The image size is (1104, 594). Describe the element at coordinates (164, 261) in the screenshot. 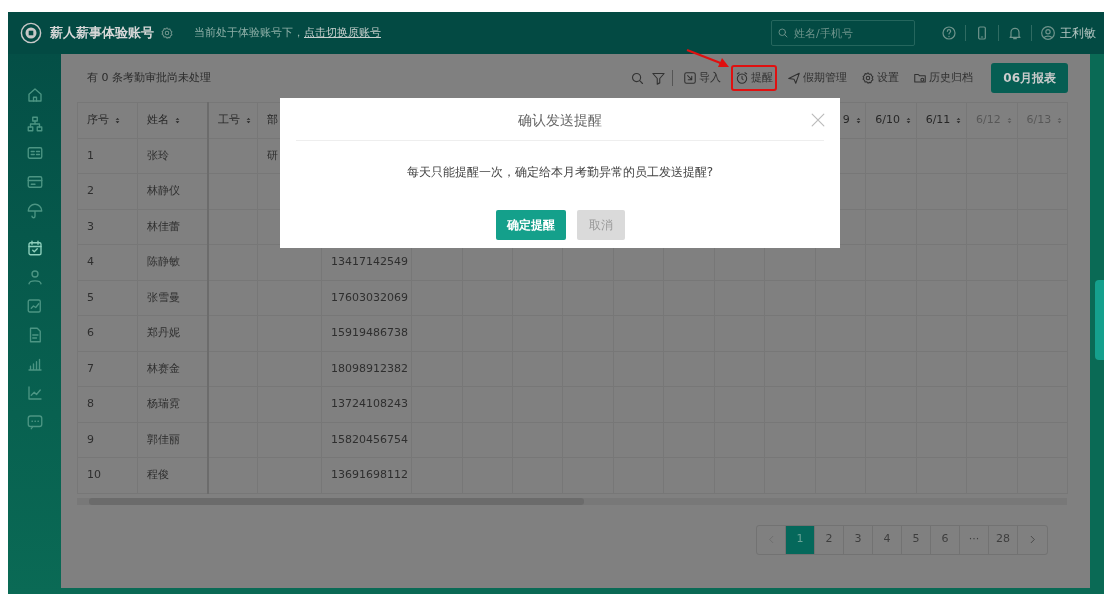

I see `table-cell: 陈静敏` at that location.